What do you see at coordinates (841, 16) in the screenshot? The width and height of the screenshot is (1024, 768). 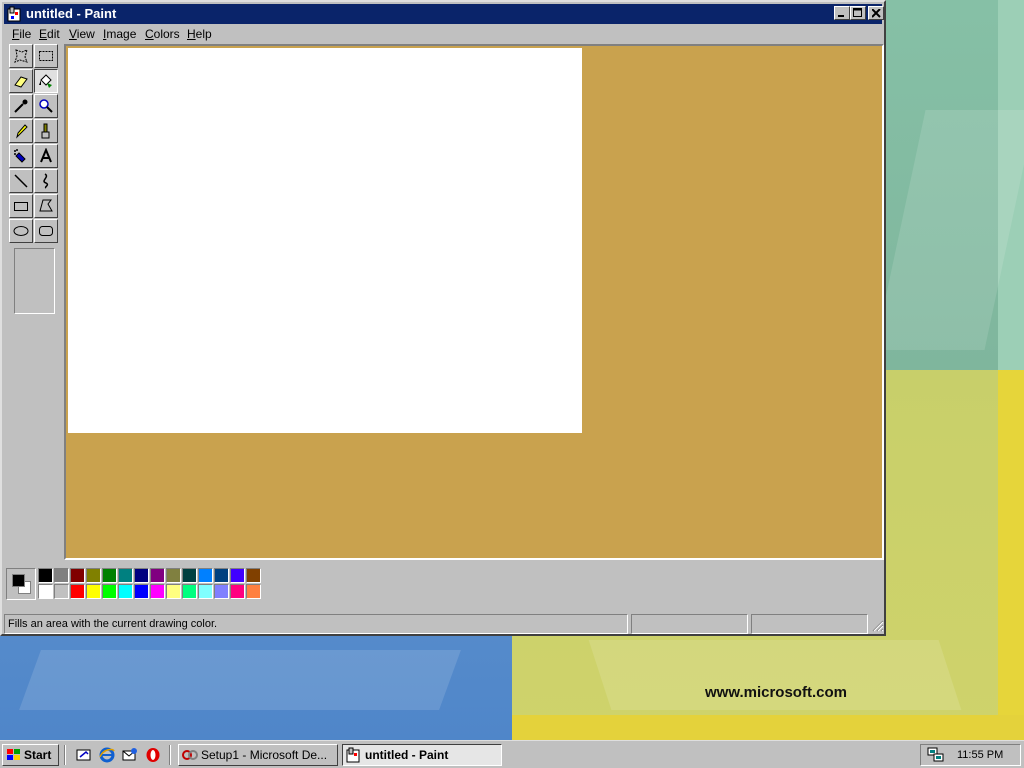 I see `minimize-icon` at bounding box center [841, 16].